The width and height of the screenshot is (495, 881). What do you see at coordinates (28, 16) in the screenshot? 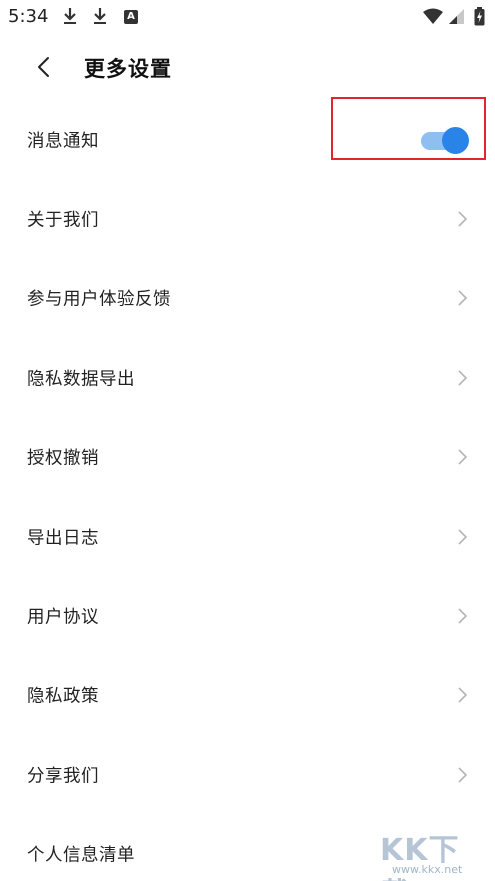
I see `status-time: 5:34` at bounding box center [28, 16].